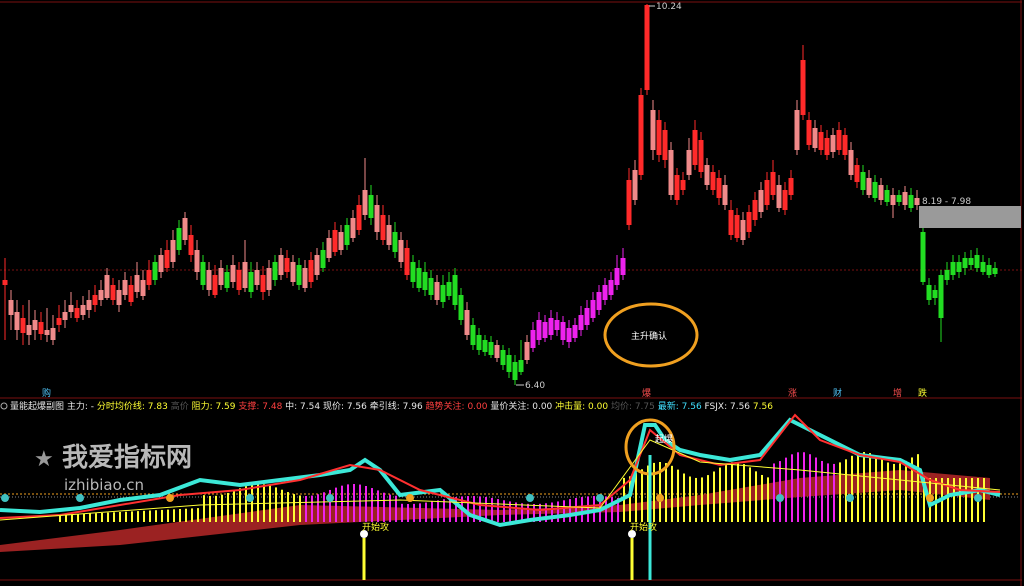 The height and width of the screenshot is (586, 1024). Describe the element at coordinates (38, 406) in the screenshot. I see `indicator-title: 量能起爆副图` at that location.